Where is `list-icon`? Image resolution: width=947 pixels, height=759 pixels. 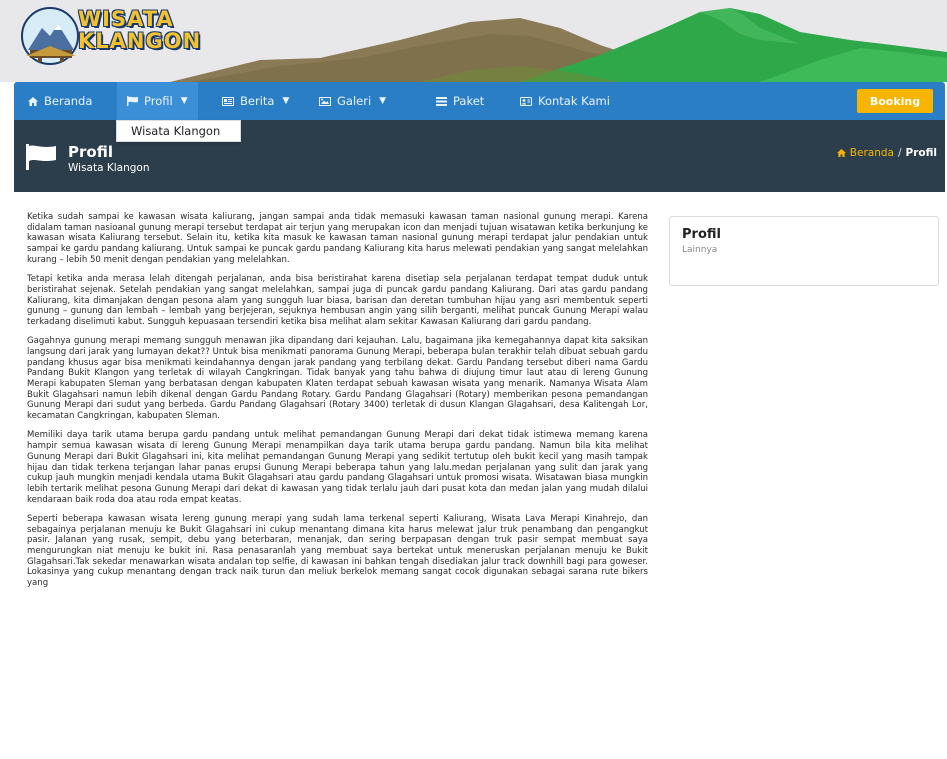 list-icon is located at coordinates (441, 101).